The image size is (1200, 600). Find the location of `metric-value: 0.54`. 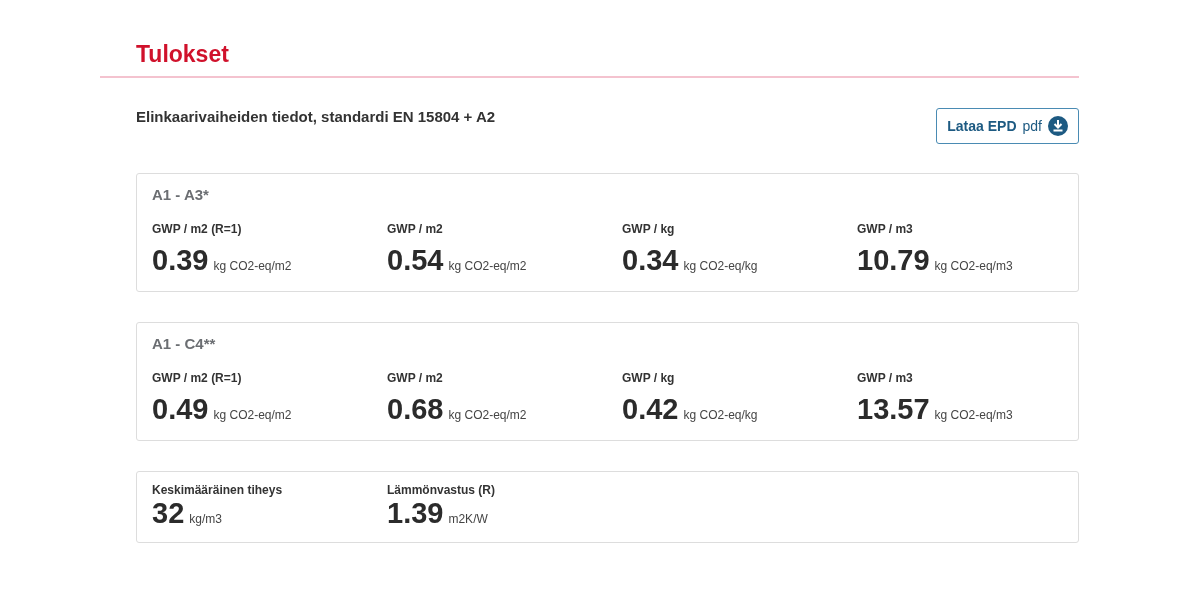

metric-value: 0.54 is located at coordinates (415, 260).